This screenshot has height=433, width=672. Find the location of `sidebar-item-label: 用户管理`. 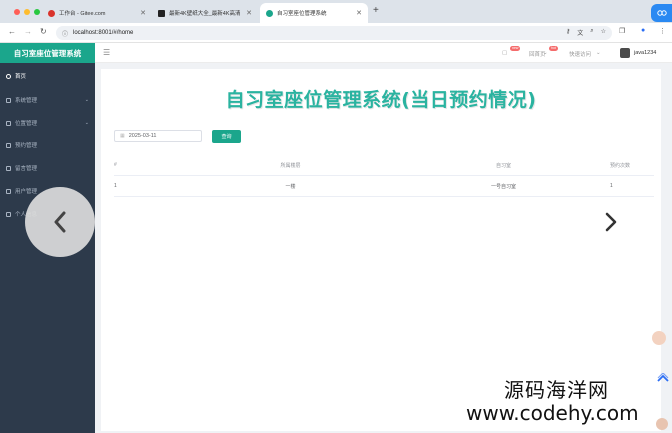

sidebar-item-label: 用户管理 is located at coordinates (26, 192).